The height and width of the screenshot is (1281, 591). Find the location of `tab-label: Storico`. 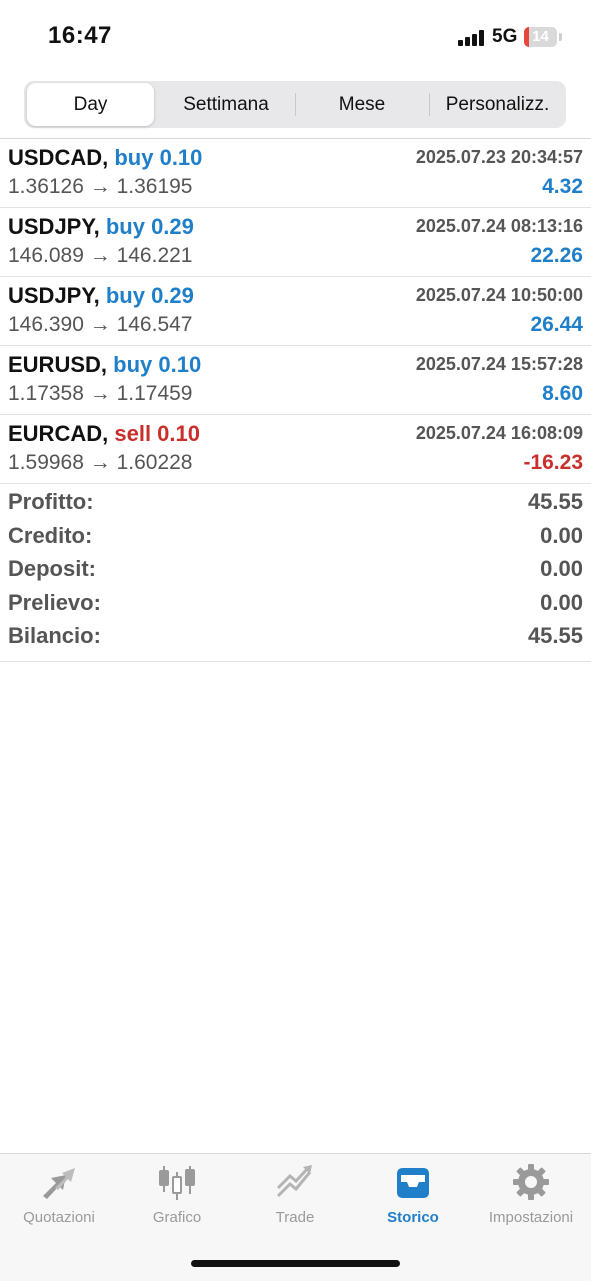

tab-label: Storico is located at coordinates (413, 1217).